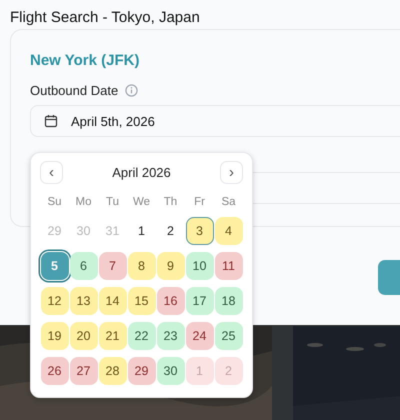 The width and height of the screenshot is (400, 420). What do you see at coordinates (228, 336) in the screenshot?
I see `calendar-day: 25` at bounding box center [228, 336].